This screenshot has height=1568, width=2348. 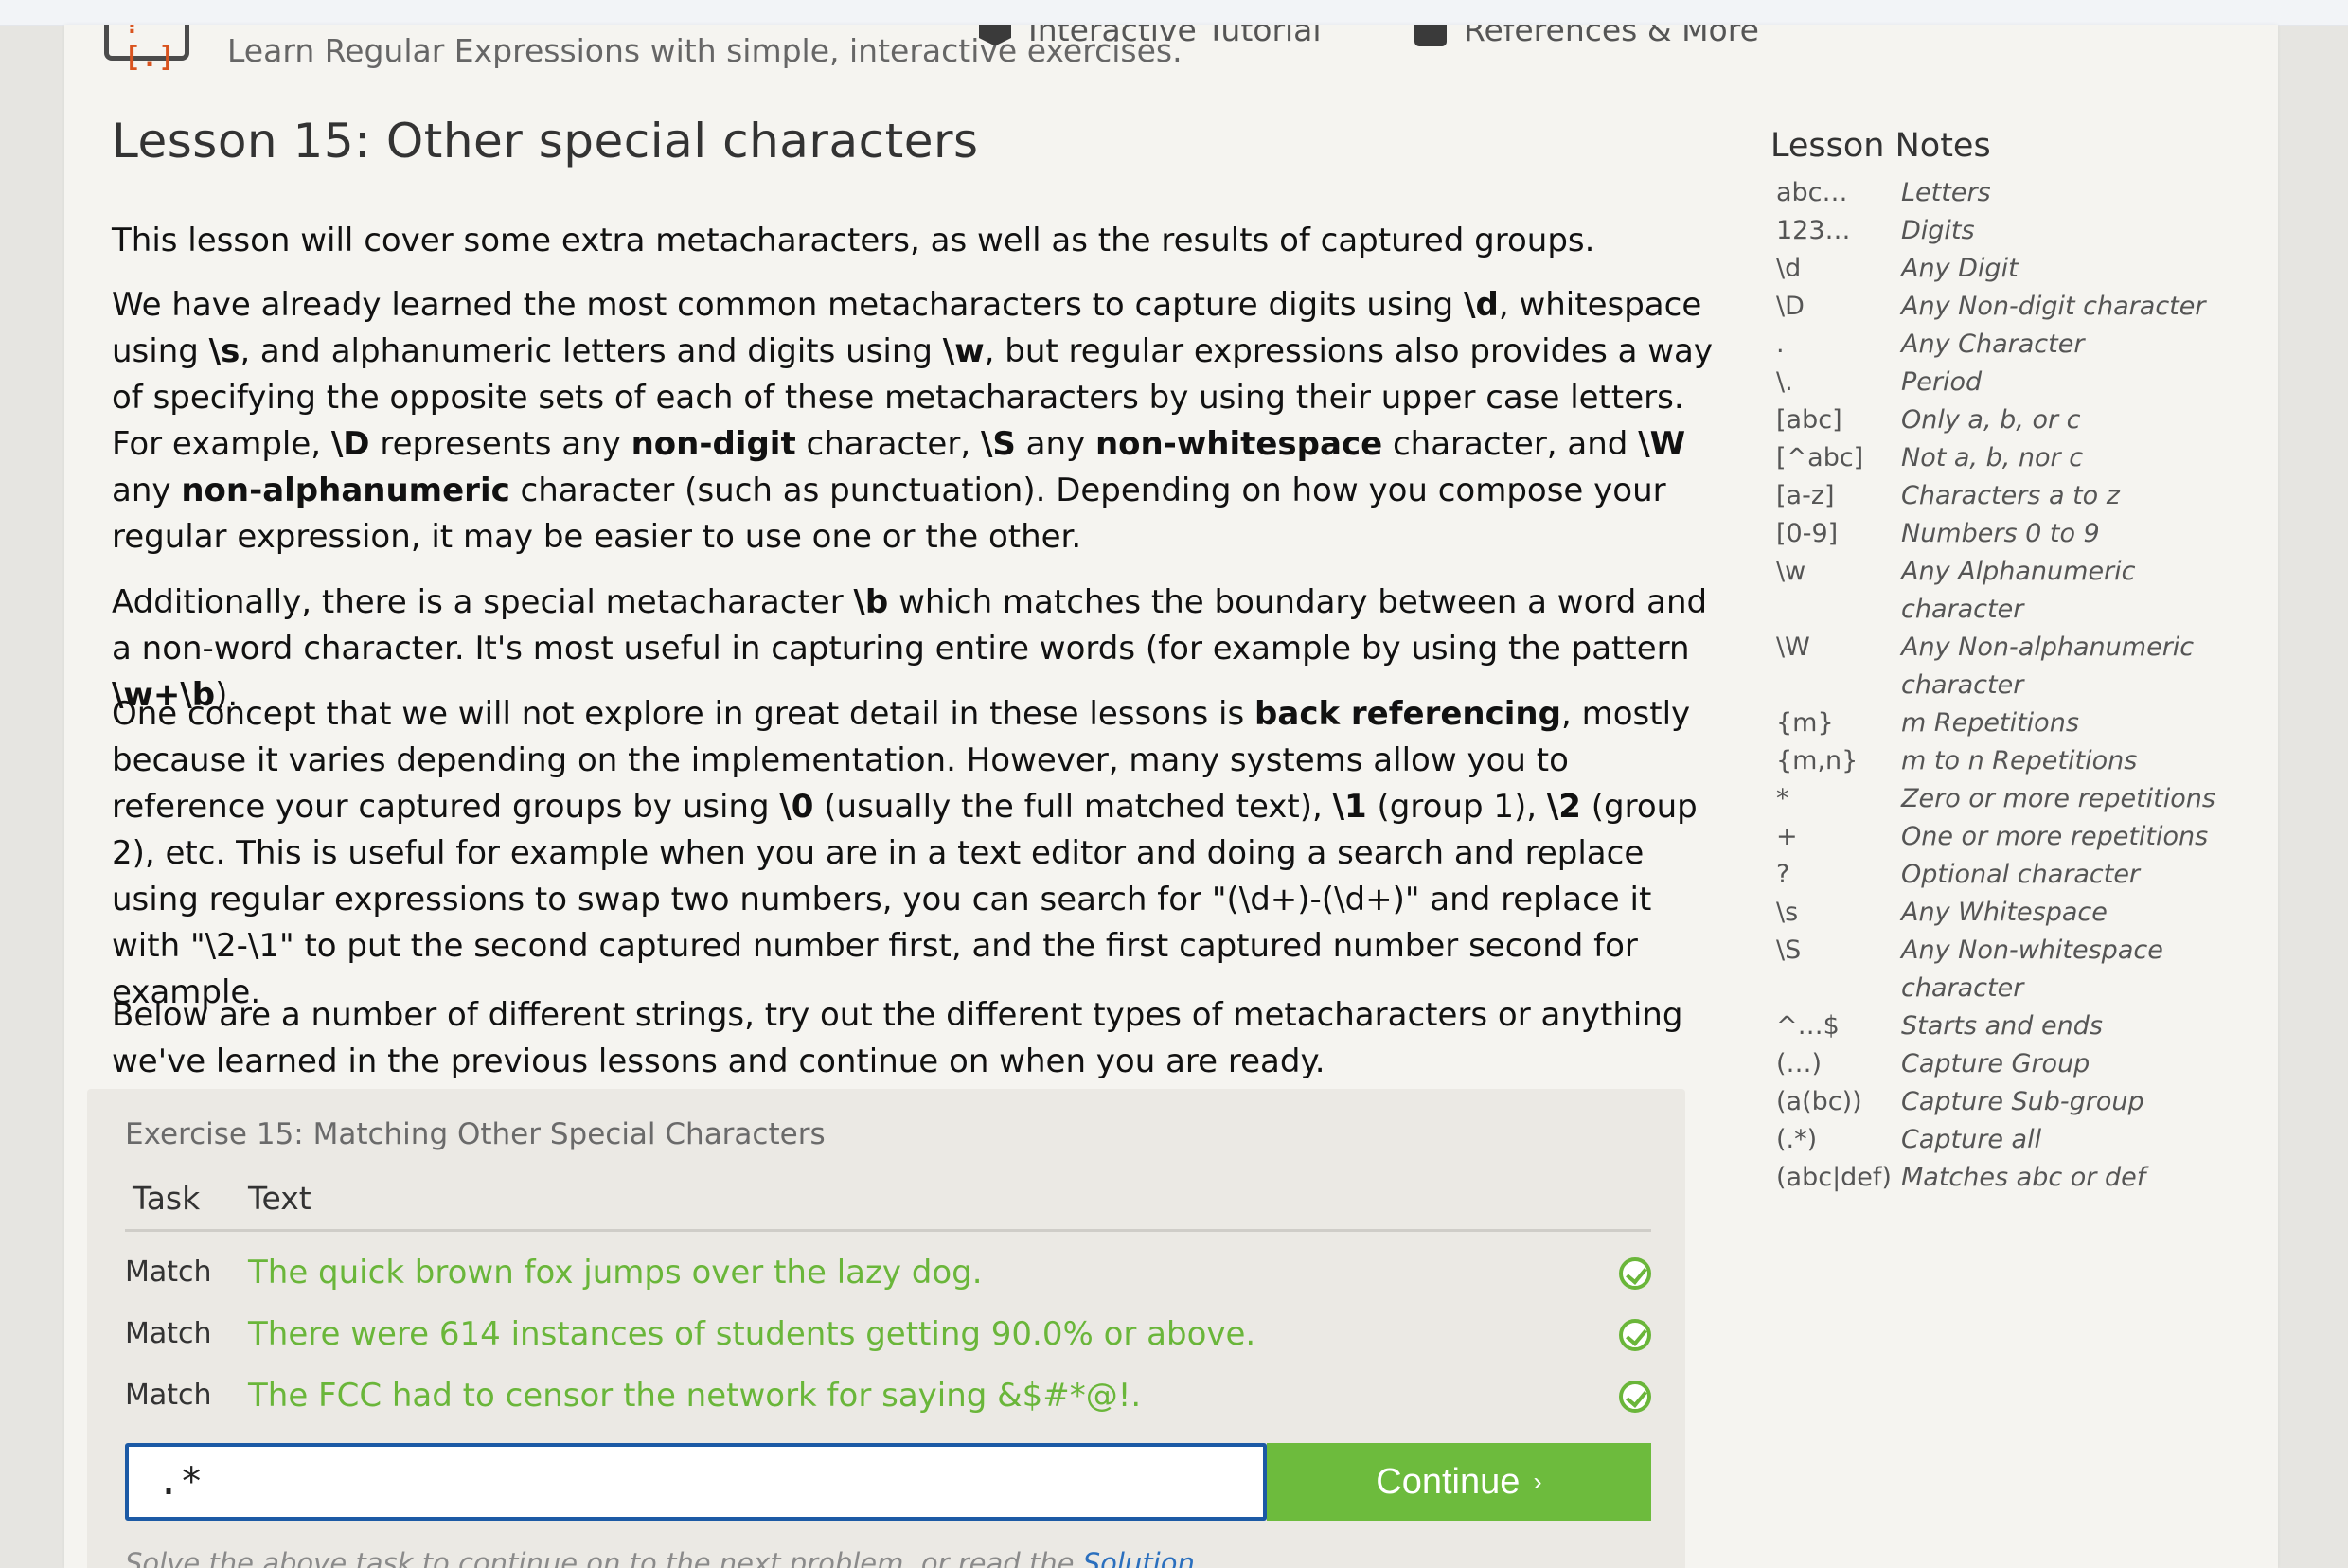 What do you see at coordinates (1809, 420) in the screenshot?
I see `note-pattern: [abc]` at bounding box center [1809, 420].